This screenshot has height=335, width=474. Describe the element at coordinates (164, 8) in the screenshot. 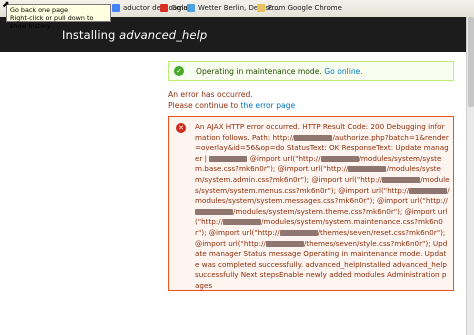

I see `gmail-icon` at that location.